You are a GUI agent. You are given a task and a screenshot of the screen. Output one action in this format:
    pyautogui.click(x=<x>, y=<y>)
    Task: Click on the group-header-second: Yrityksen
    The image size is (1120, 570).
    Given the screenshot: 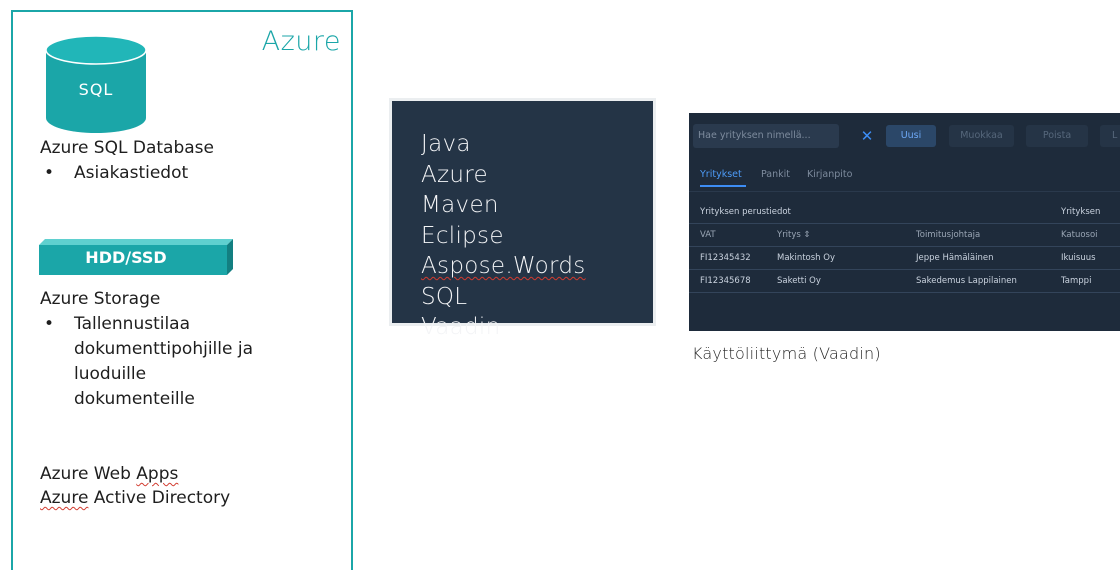 What is the action you would take?
    pyautogui.click(x=1081, y=212)
    